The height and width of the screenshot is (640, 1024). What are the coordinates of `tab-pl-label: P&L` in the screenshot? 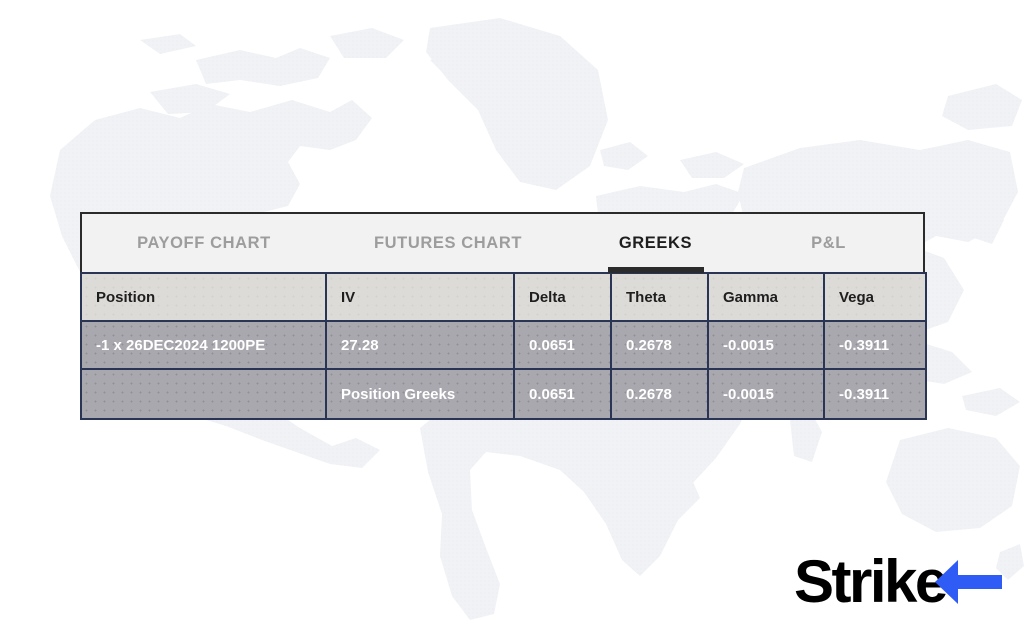 It's located at (828, 242).